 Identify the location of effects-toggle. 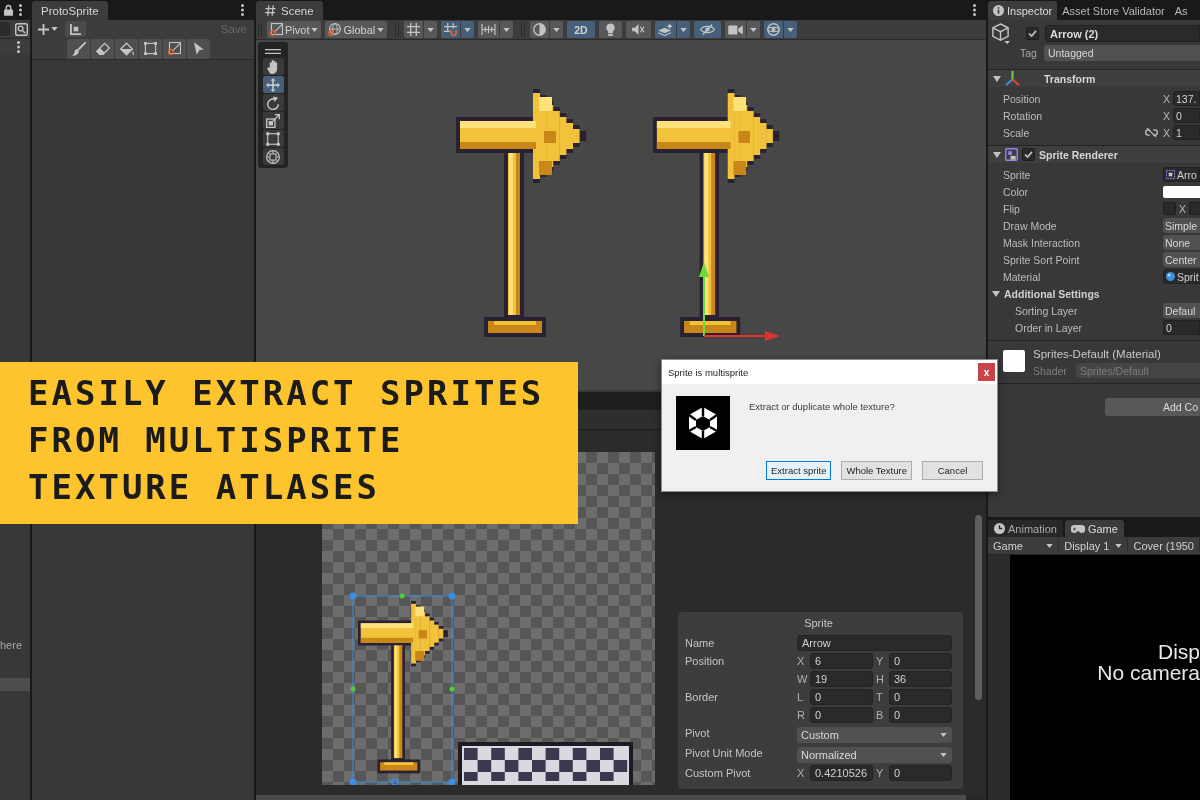
(665, 29).